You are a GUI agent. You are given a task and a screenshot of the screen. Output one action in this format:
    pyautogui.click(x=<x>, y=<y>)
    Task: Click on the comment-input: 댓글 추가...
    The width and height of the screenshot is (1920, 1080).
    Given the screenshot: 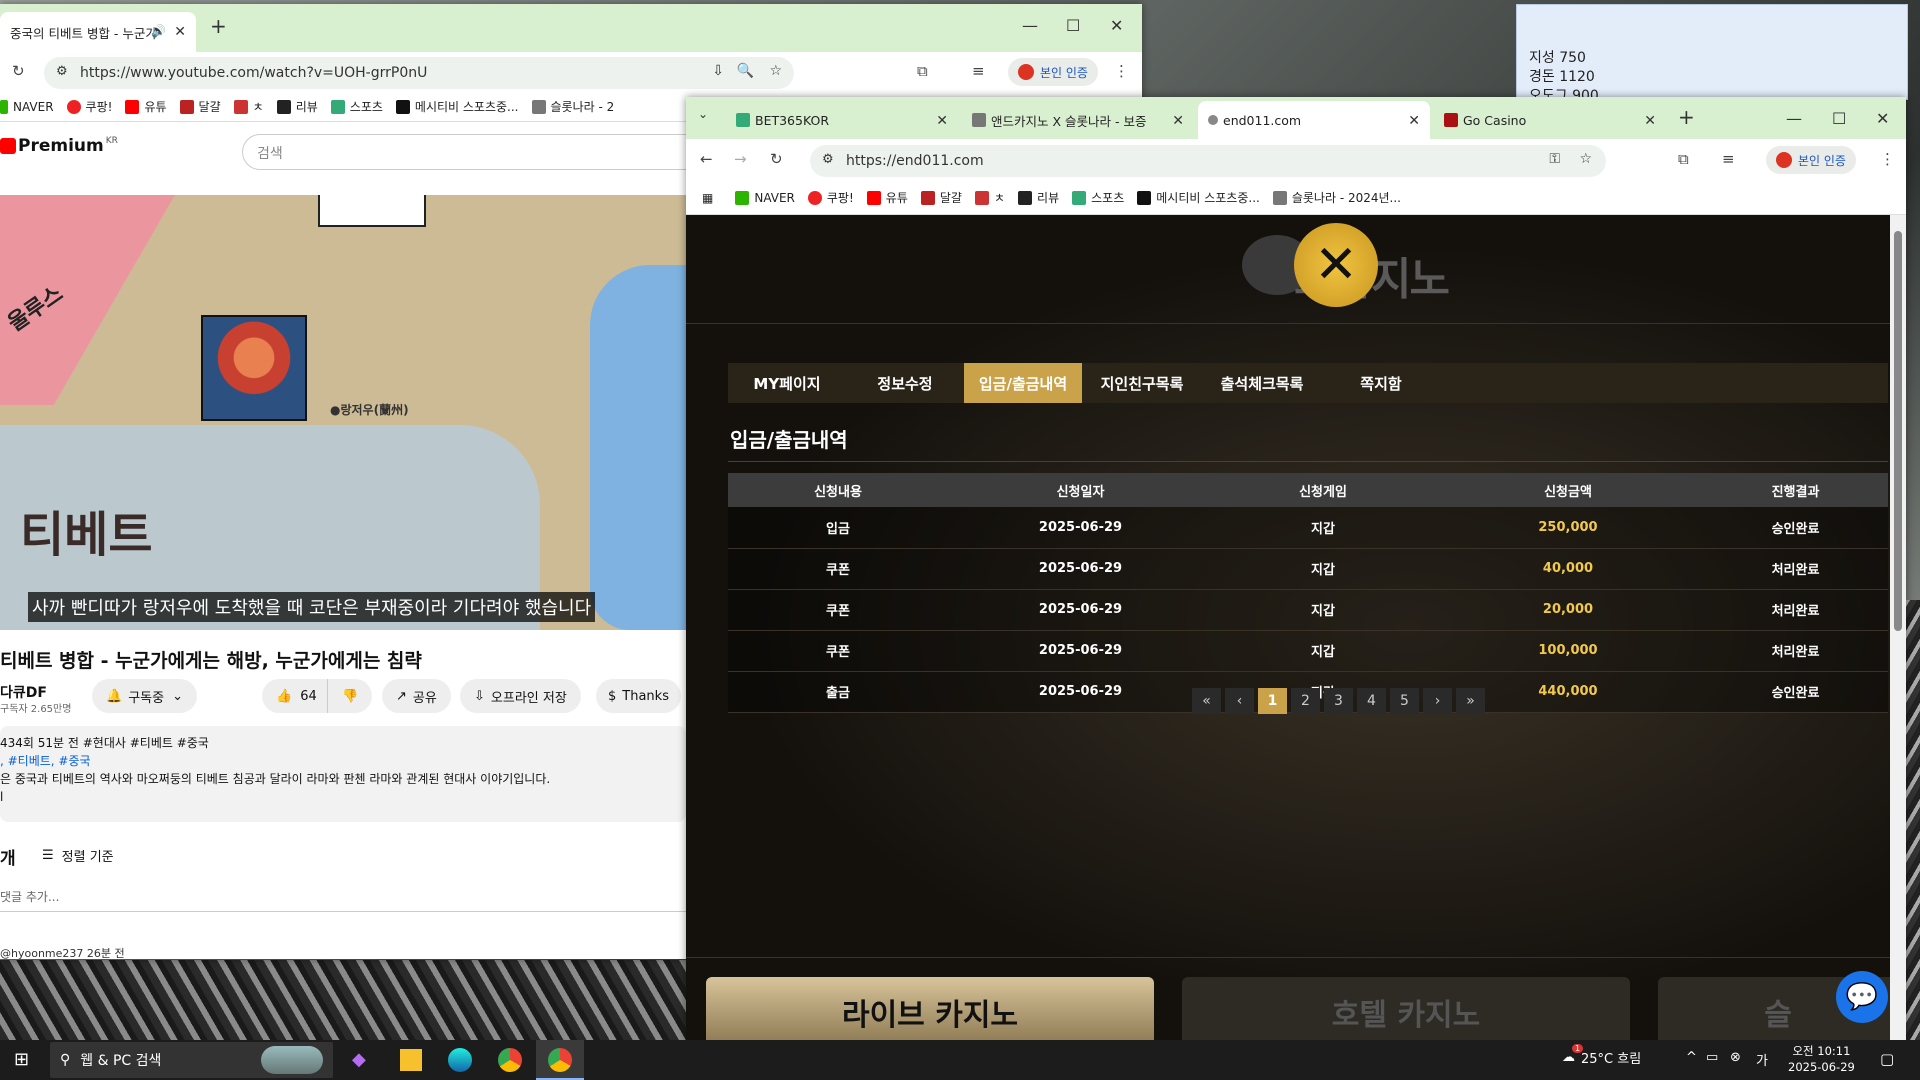 What is the action you would take?
    pyautogui.click(x=343, y=900)
    